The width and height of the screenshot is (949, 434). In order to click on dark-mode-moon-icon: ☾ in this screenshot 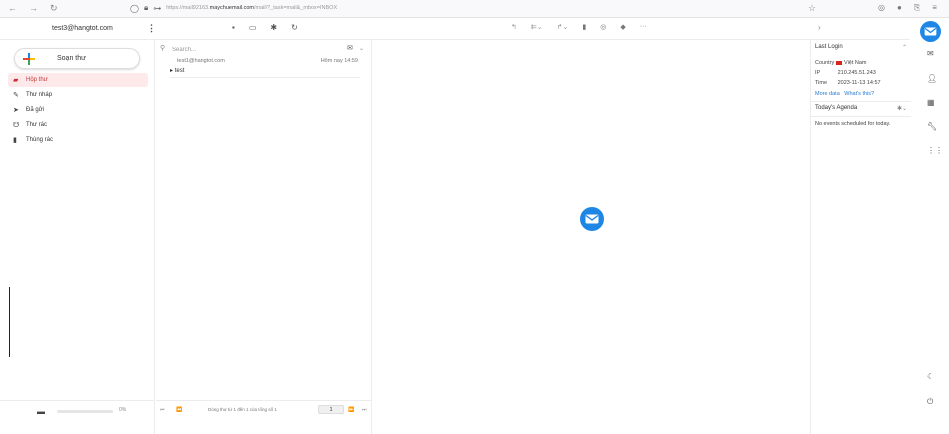, I will do `click(930, 376)`.